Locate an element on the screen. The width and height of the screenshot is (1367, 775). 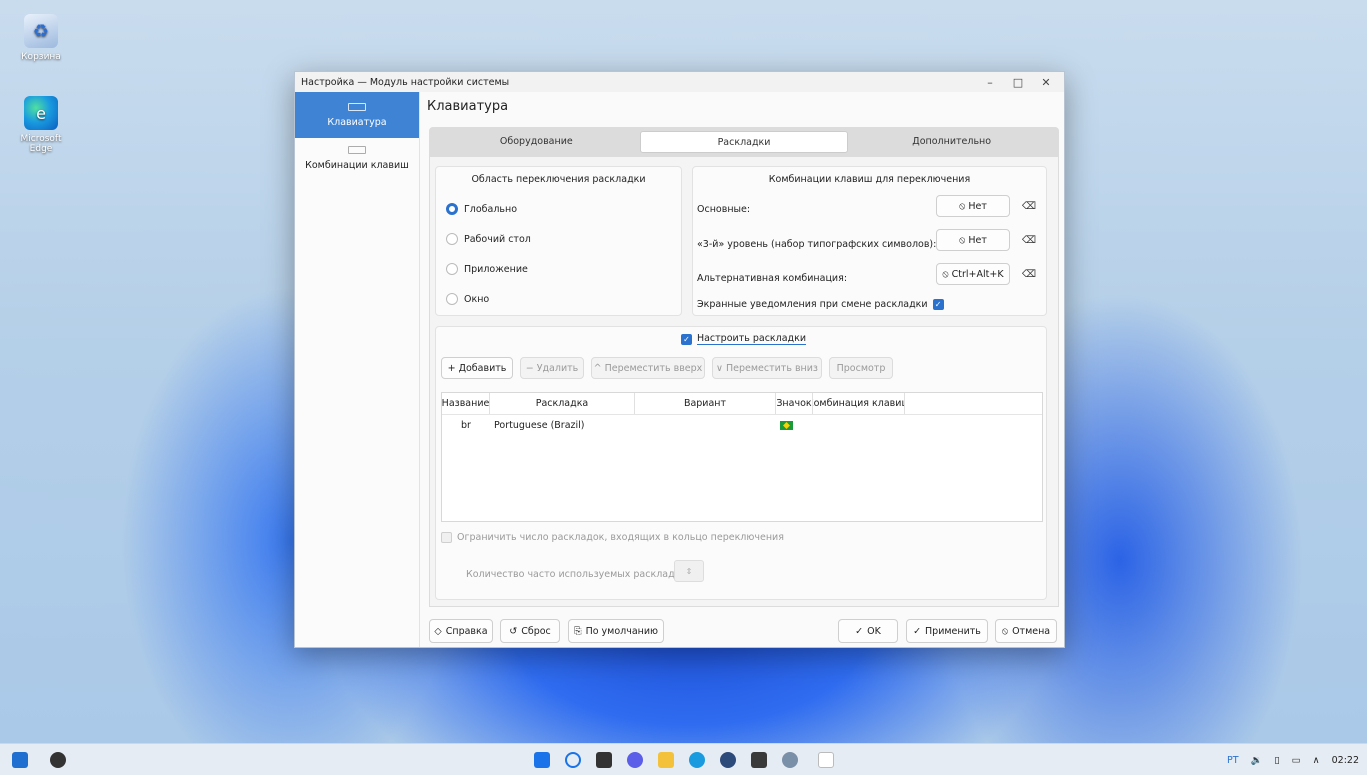
group-title: Комбинации клавиш для переключения is located at coordinates (869, 179).